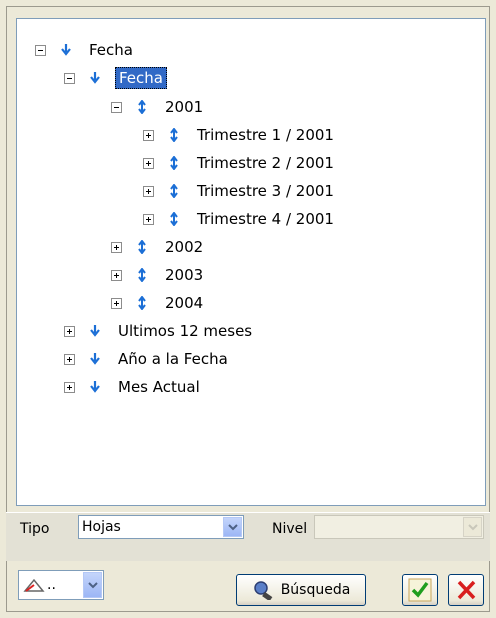 This screenshot has width=496, height=618. Describe the element at coordinates (35, 529) in the screenshot. I see `tipo-label: Tipo` at that location.